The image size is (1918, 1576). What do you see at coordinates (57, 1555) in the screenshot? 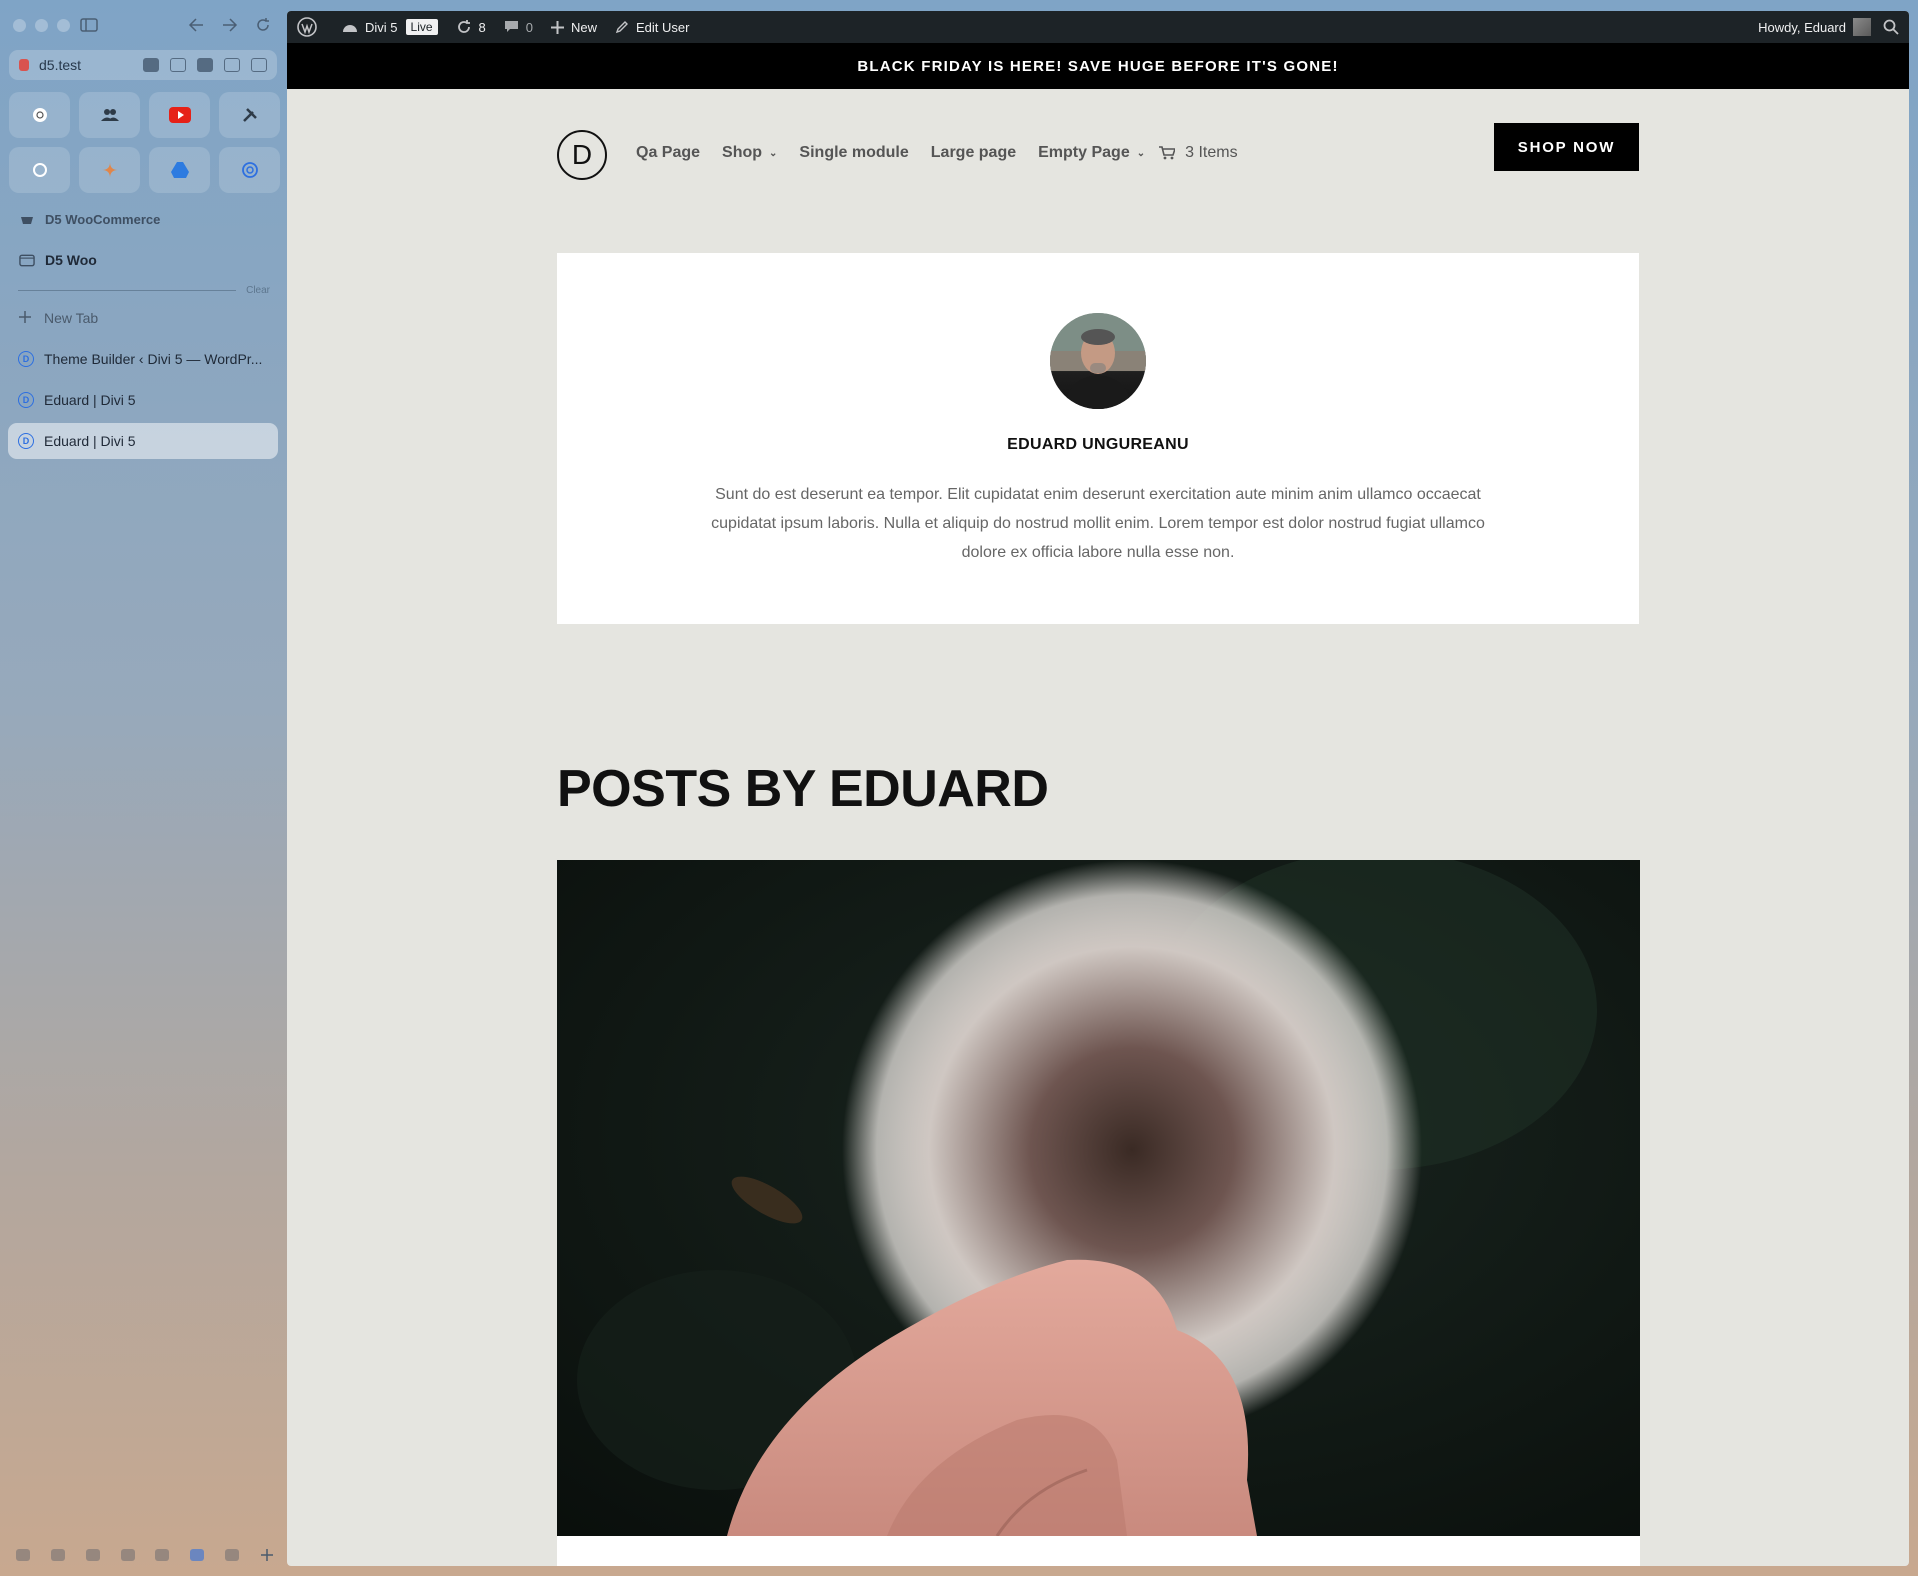
I see `downloads-icon` at bounding box center [57, 1555].